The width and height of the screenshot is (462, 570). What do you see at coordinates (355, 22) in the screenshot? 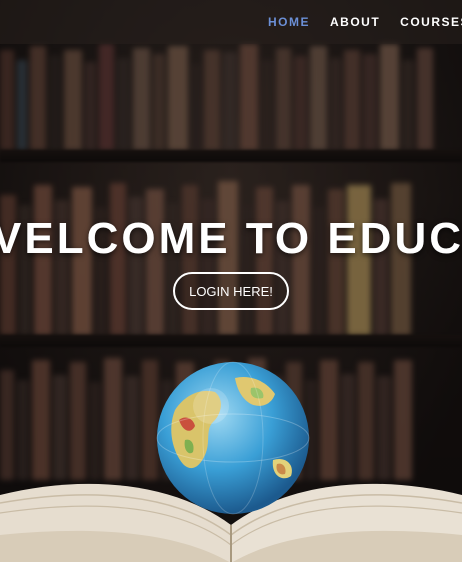
I see `nav-about: ABOUT` at bounding box center [355, 22].